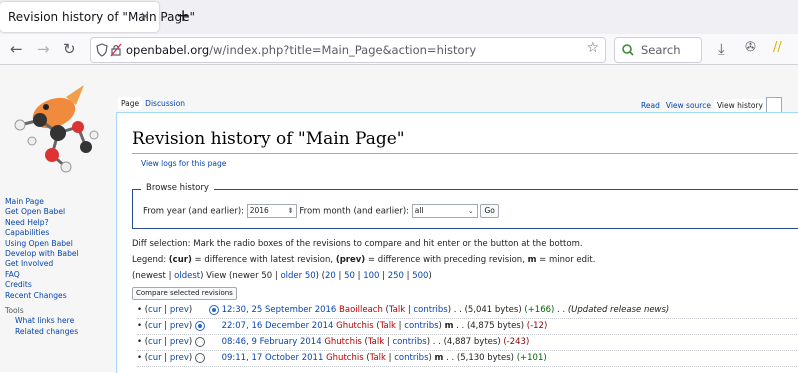 Image resolution: width=798 pixels, height=373 pixels. Describe the element at coordinates (688, 105) in the screenshot. I see `tab-view-source: View source` at that location.